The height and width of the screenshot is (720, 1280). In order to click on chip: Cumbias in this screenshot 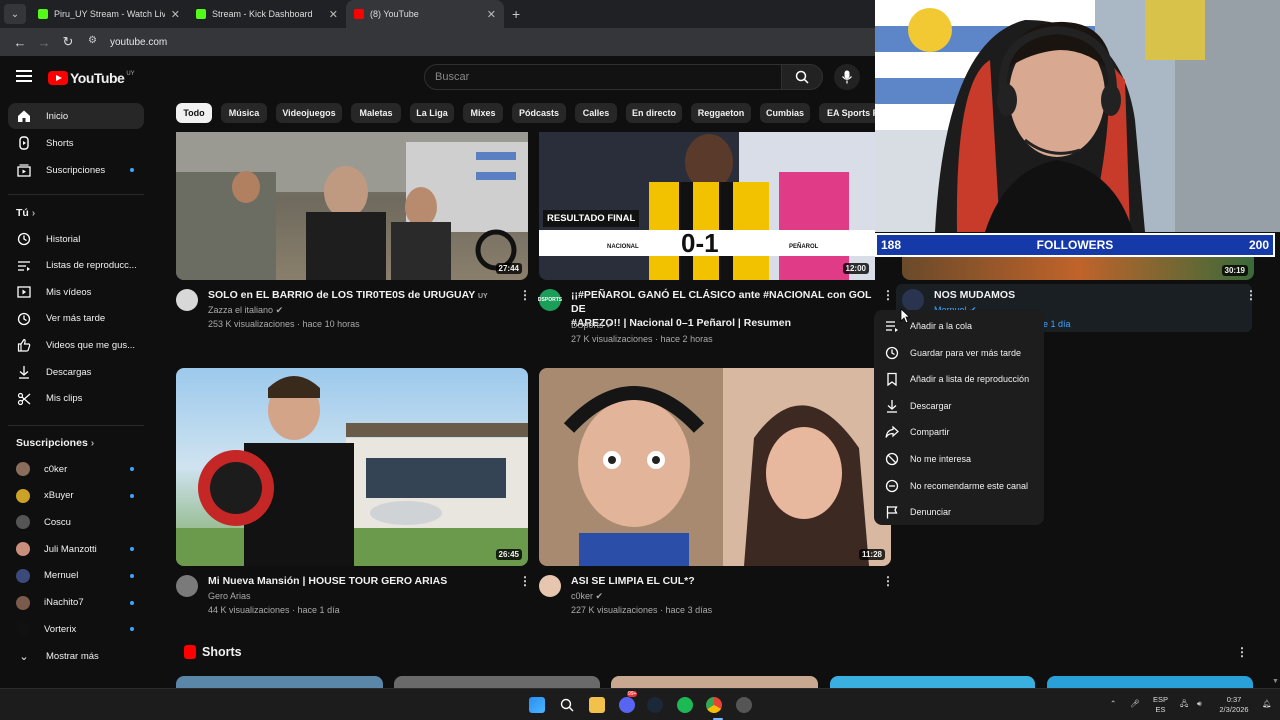, I will do `click(785, 113)`.